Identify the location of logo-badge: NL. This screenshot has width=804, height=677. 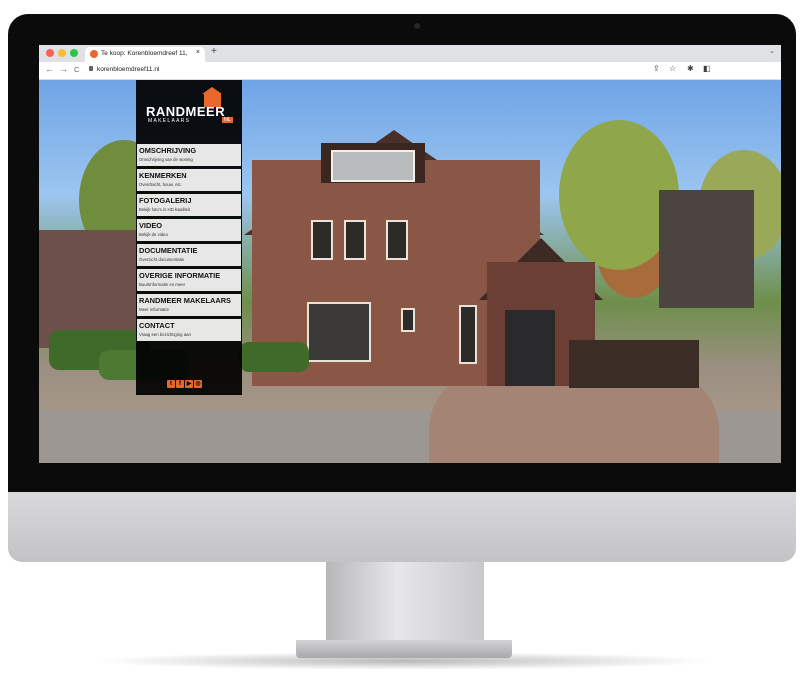
(228, 120).